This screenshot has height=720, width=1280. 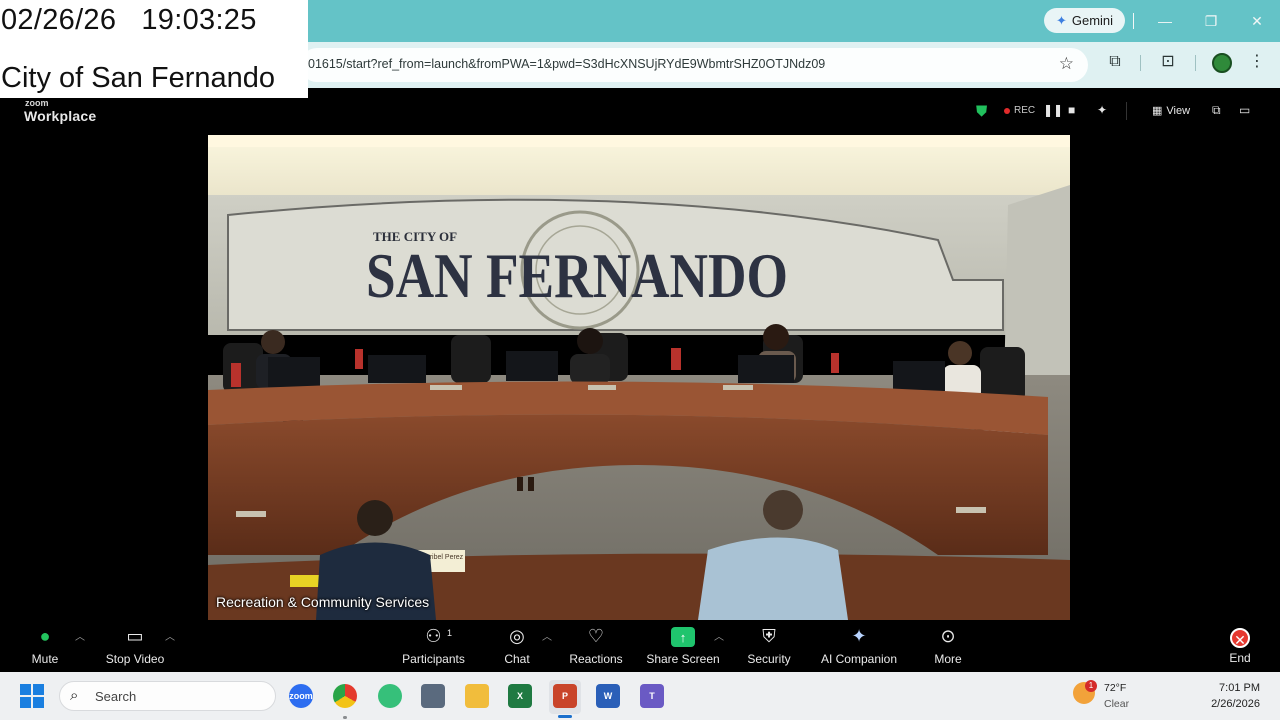 I want to click on weather-condition: Clear, so click(x=1116, y=704).